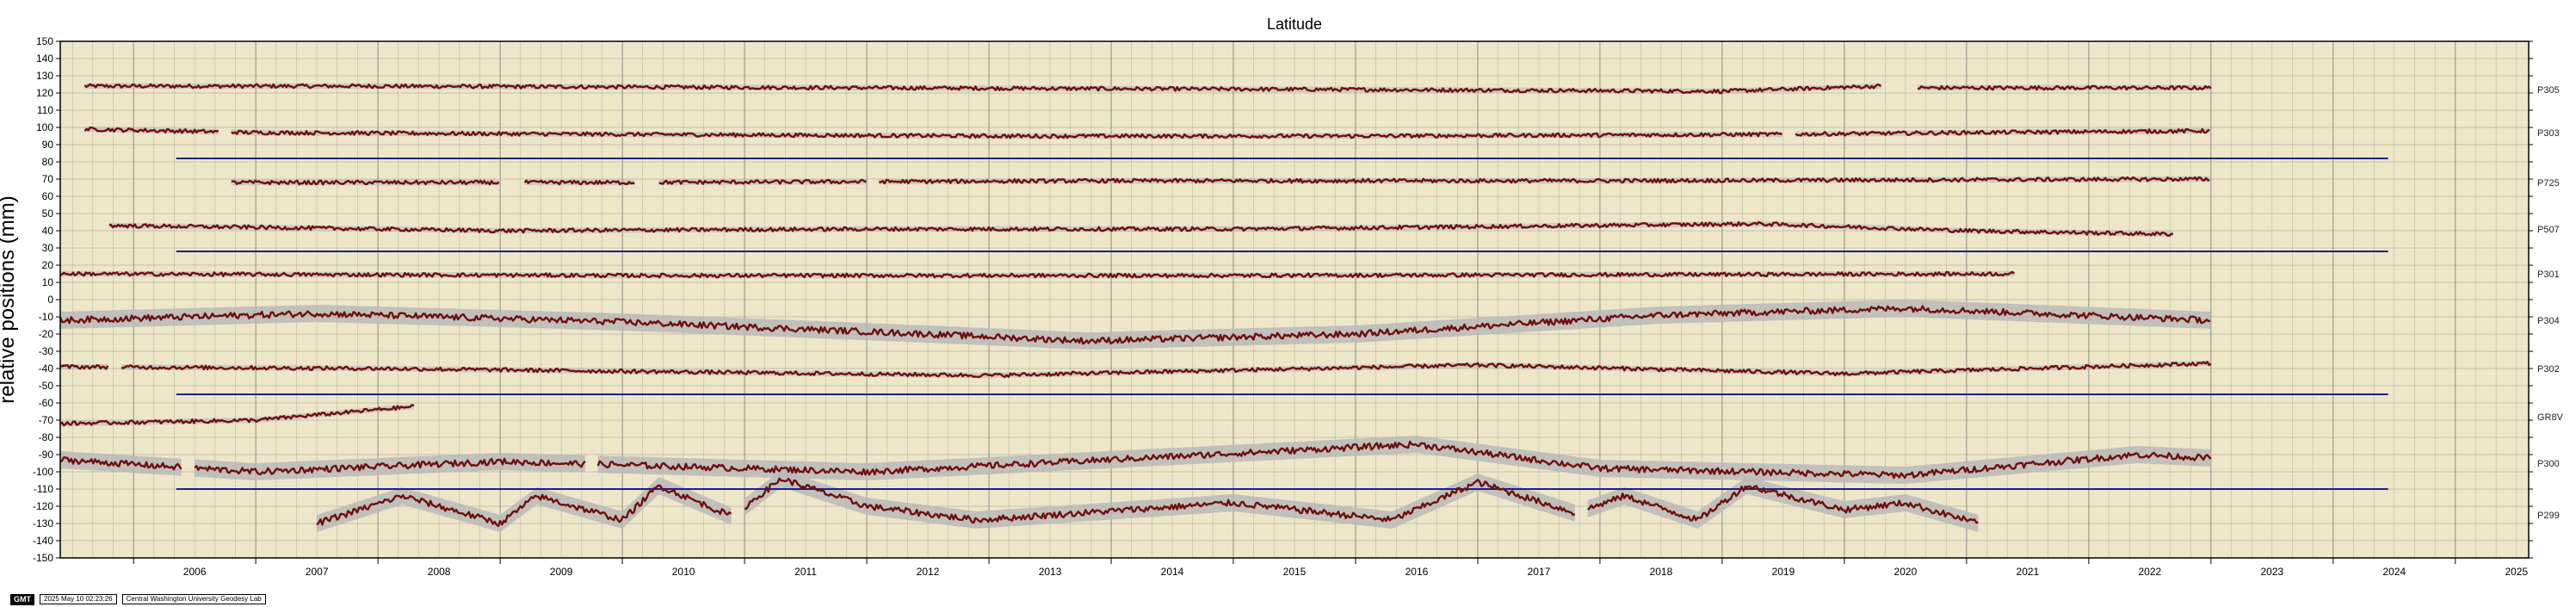 The width and height of the screenshot is (2576, 607). Describe the element at coordinates (46, 351) in the screenshot. I see `y-tick-label: -30` at that location.